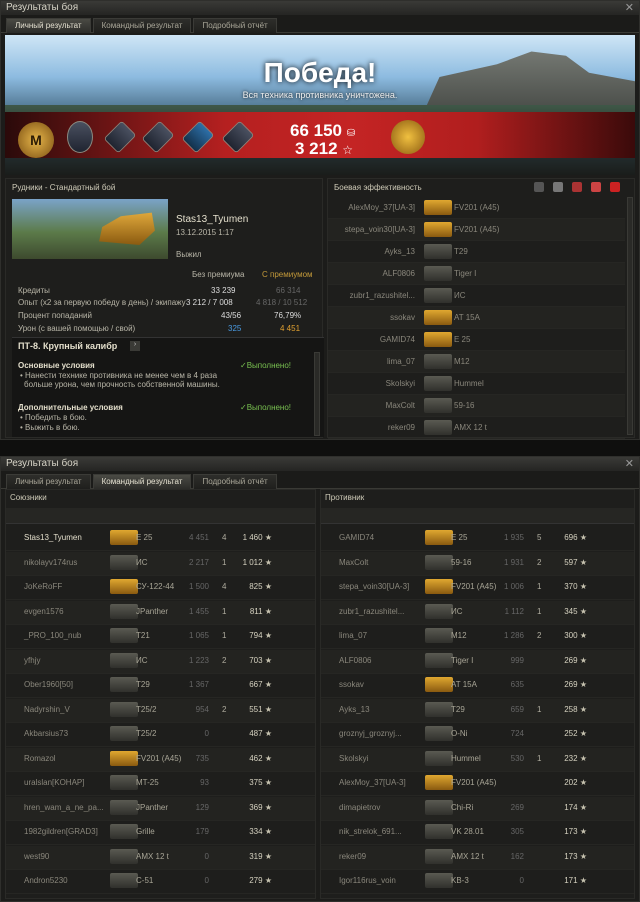 The height and width of the screenshot is (902, 640). What do you see at coordinates (198, 562) in the screenshot?
I see `damage-value: 2 217` at bounding box center [198, 562].